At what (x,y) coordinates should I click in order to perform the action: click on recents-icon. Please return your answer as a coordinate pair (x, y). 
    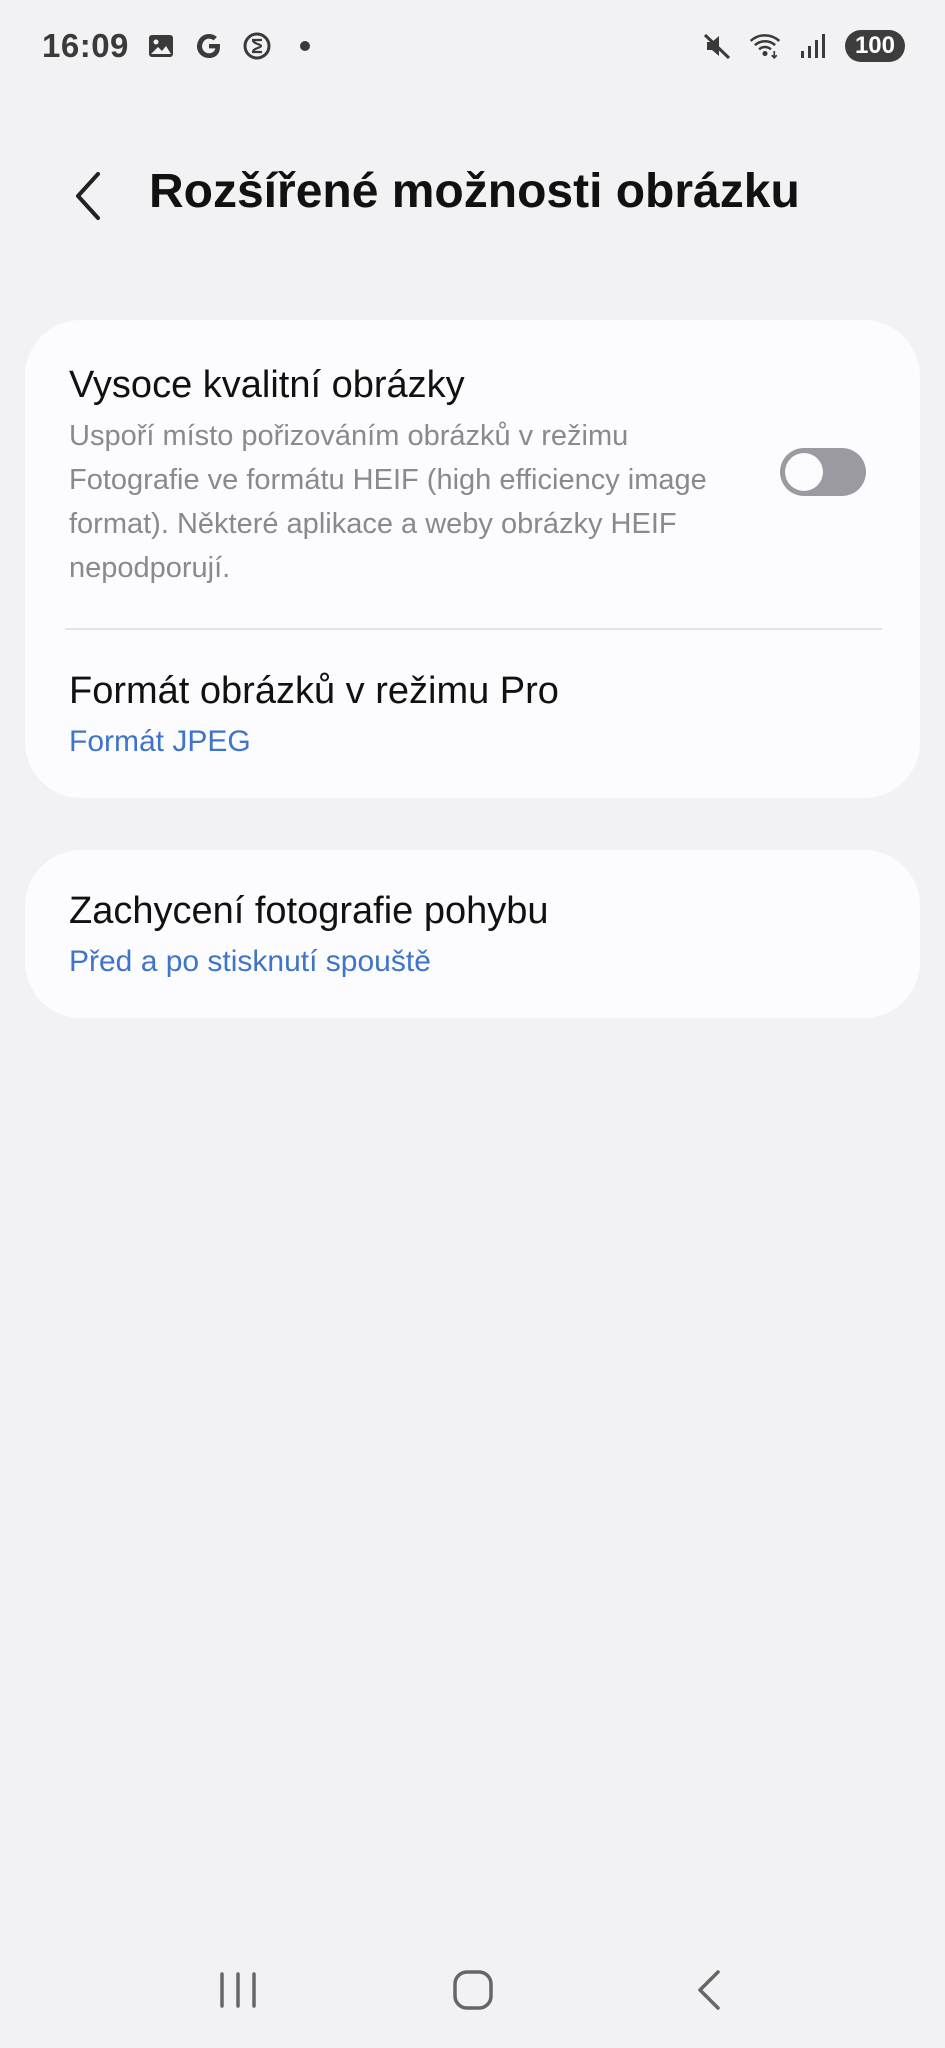
    Looking at the image, I should click on (237, 1990).